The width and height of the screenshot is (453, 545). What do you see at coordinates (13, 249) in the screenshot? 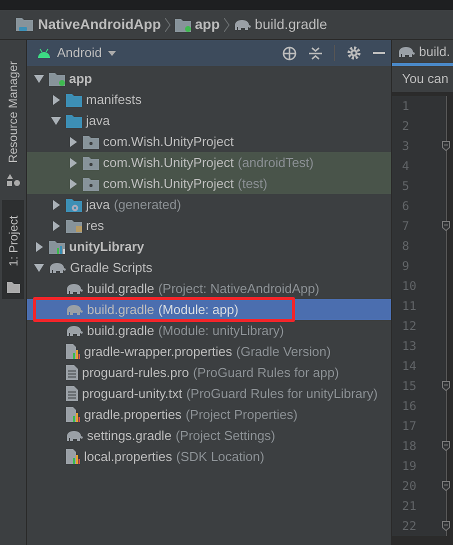
I see `tool-window-tab: 1: Project` at bounding box center [13, 249].